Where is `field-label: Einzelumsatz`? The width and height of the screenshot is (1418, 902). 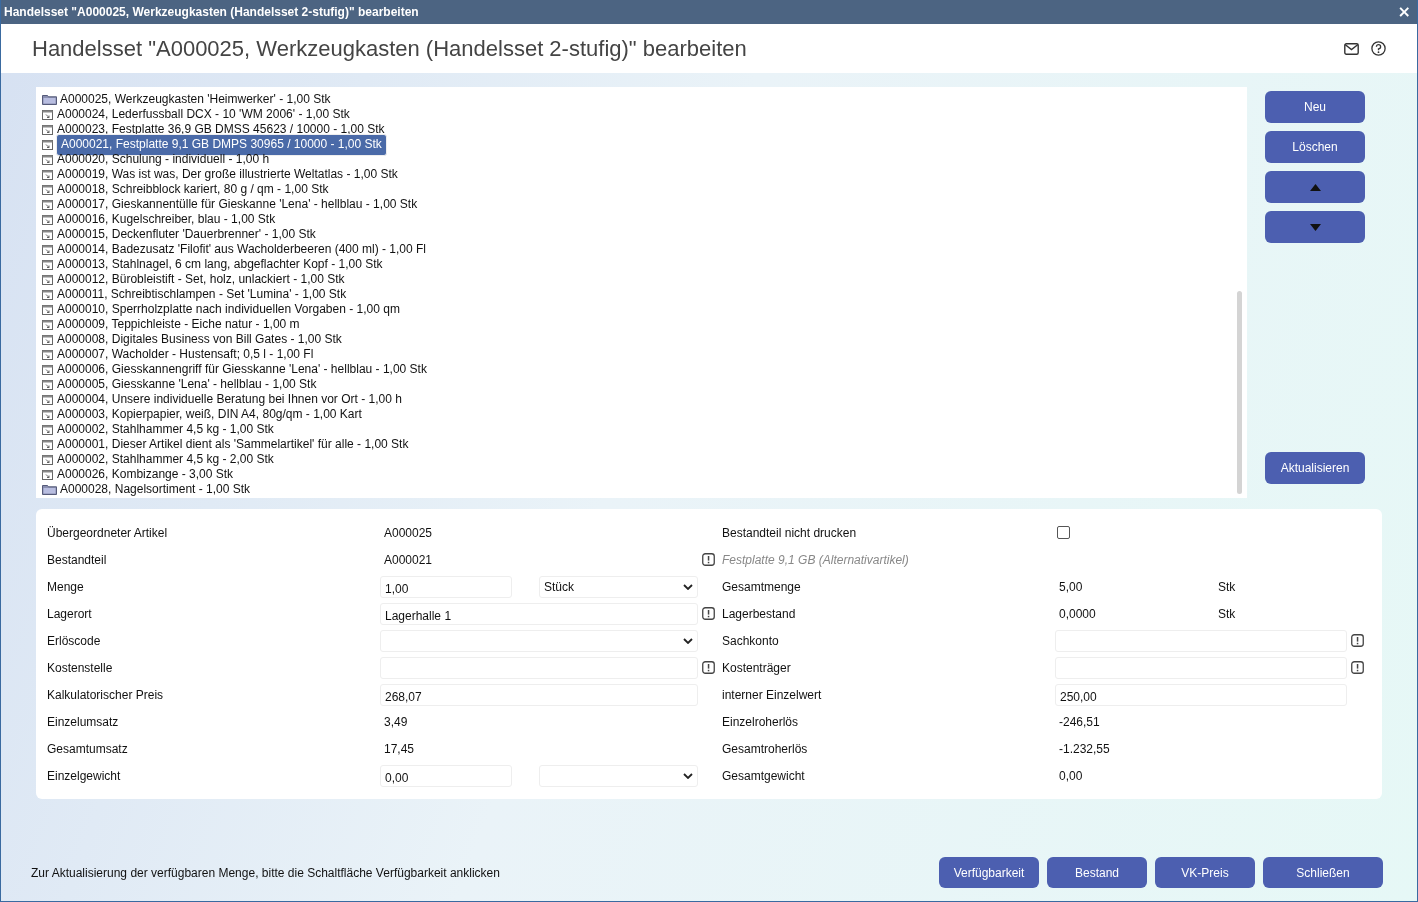 field-label: Einzelumsatz is located at coordinates (83, 721).